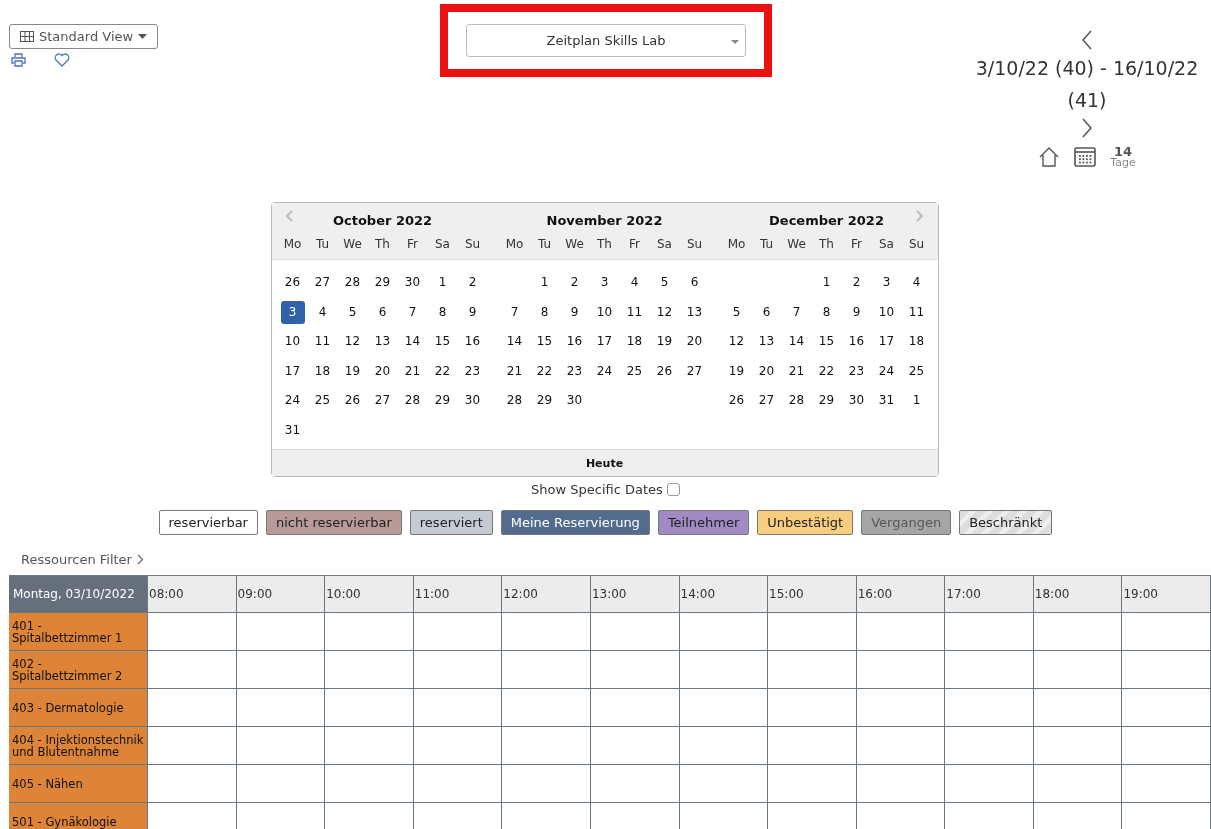 The width and height of the screenshot is (1211, 829). I want to click on calendar-day: 7, so click(412, 312).